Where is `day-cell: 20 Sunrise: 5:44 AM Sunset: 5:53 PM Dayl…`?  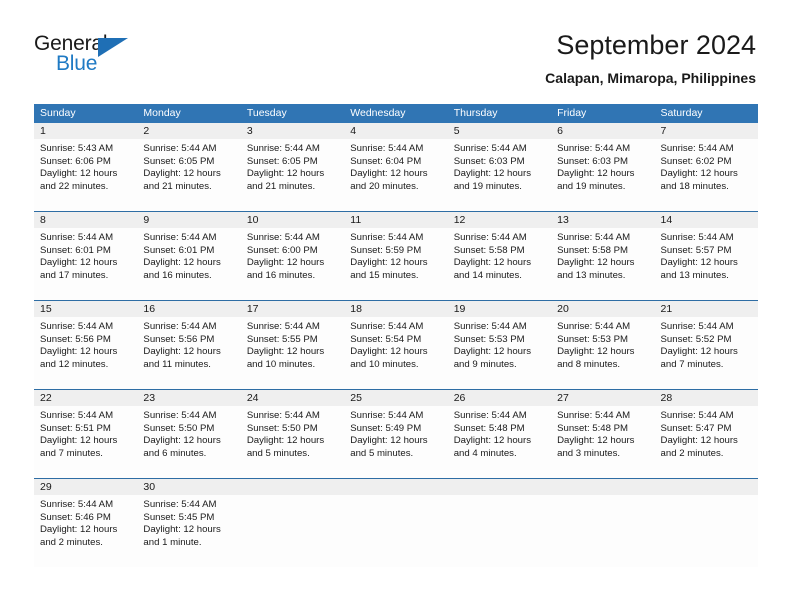
day-cell: 20 Sunrise: 5:44 AM Sunset: 5:53 PM Dayl… is located at coordinates (603, 345).